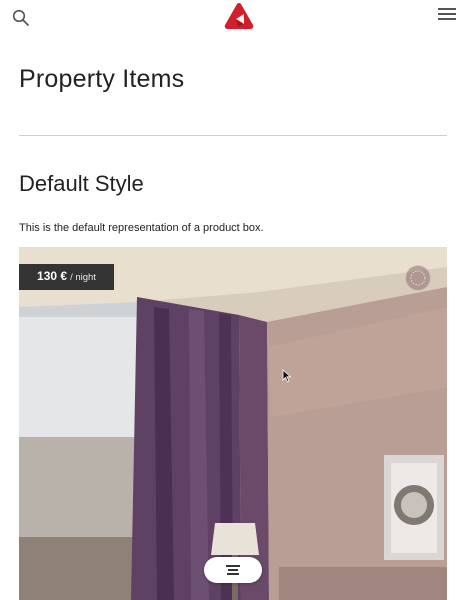  What do you see at coordinates (81, 183) in the screenshot?
I see `section-title: Default Style` at bounding box center [81, 183].